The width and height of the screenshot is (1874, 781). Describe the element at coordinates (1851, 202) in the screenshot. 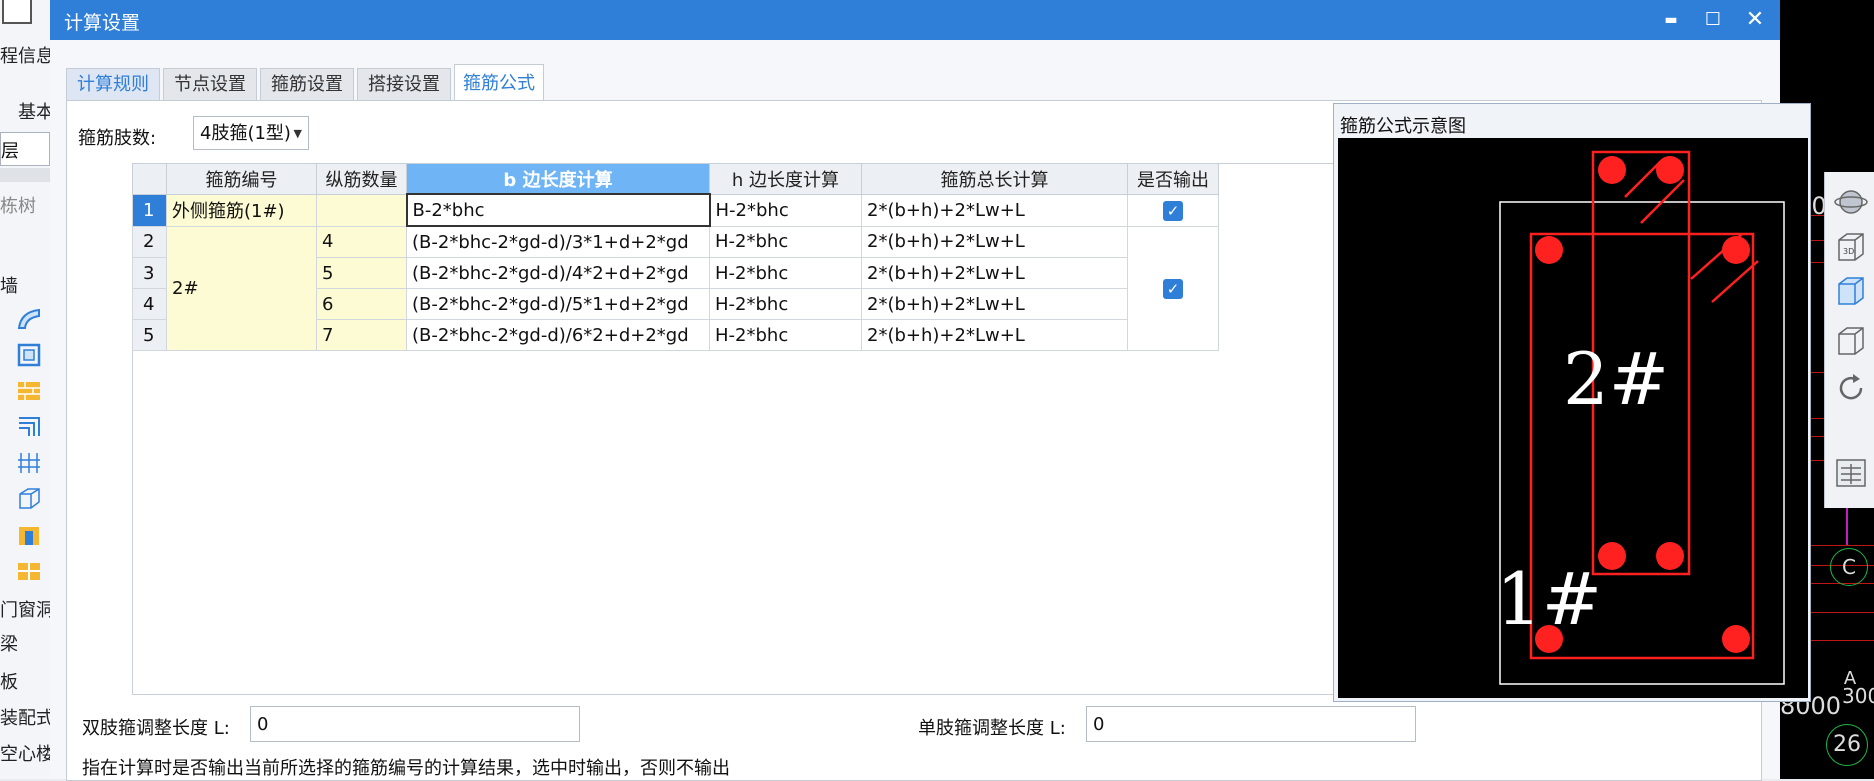

I see `dynamic-observe-icon` at that location.